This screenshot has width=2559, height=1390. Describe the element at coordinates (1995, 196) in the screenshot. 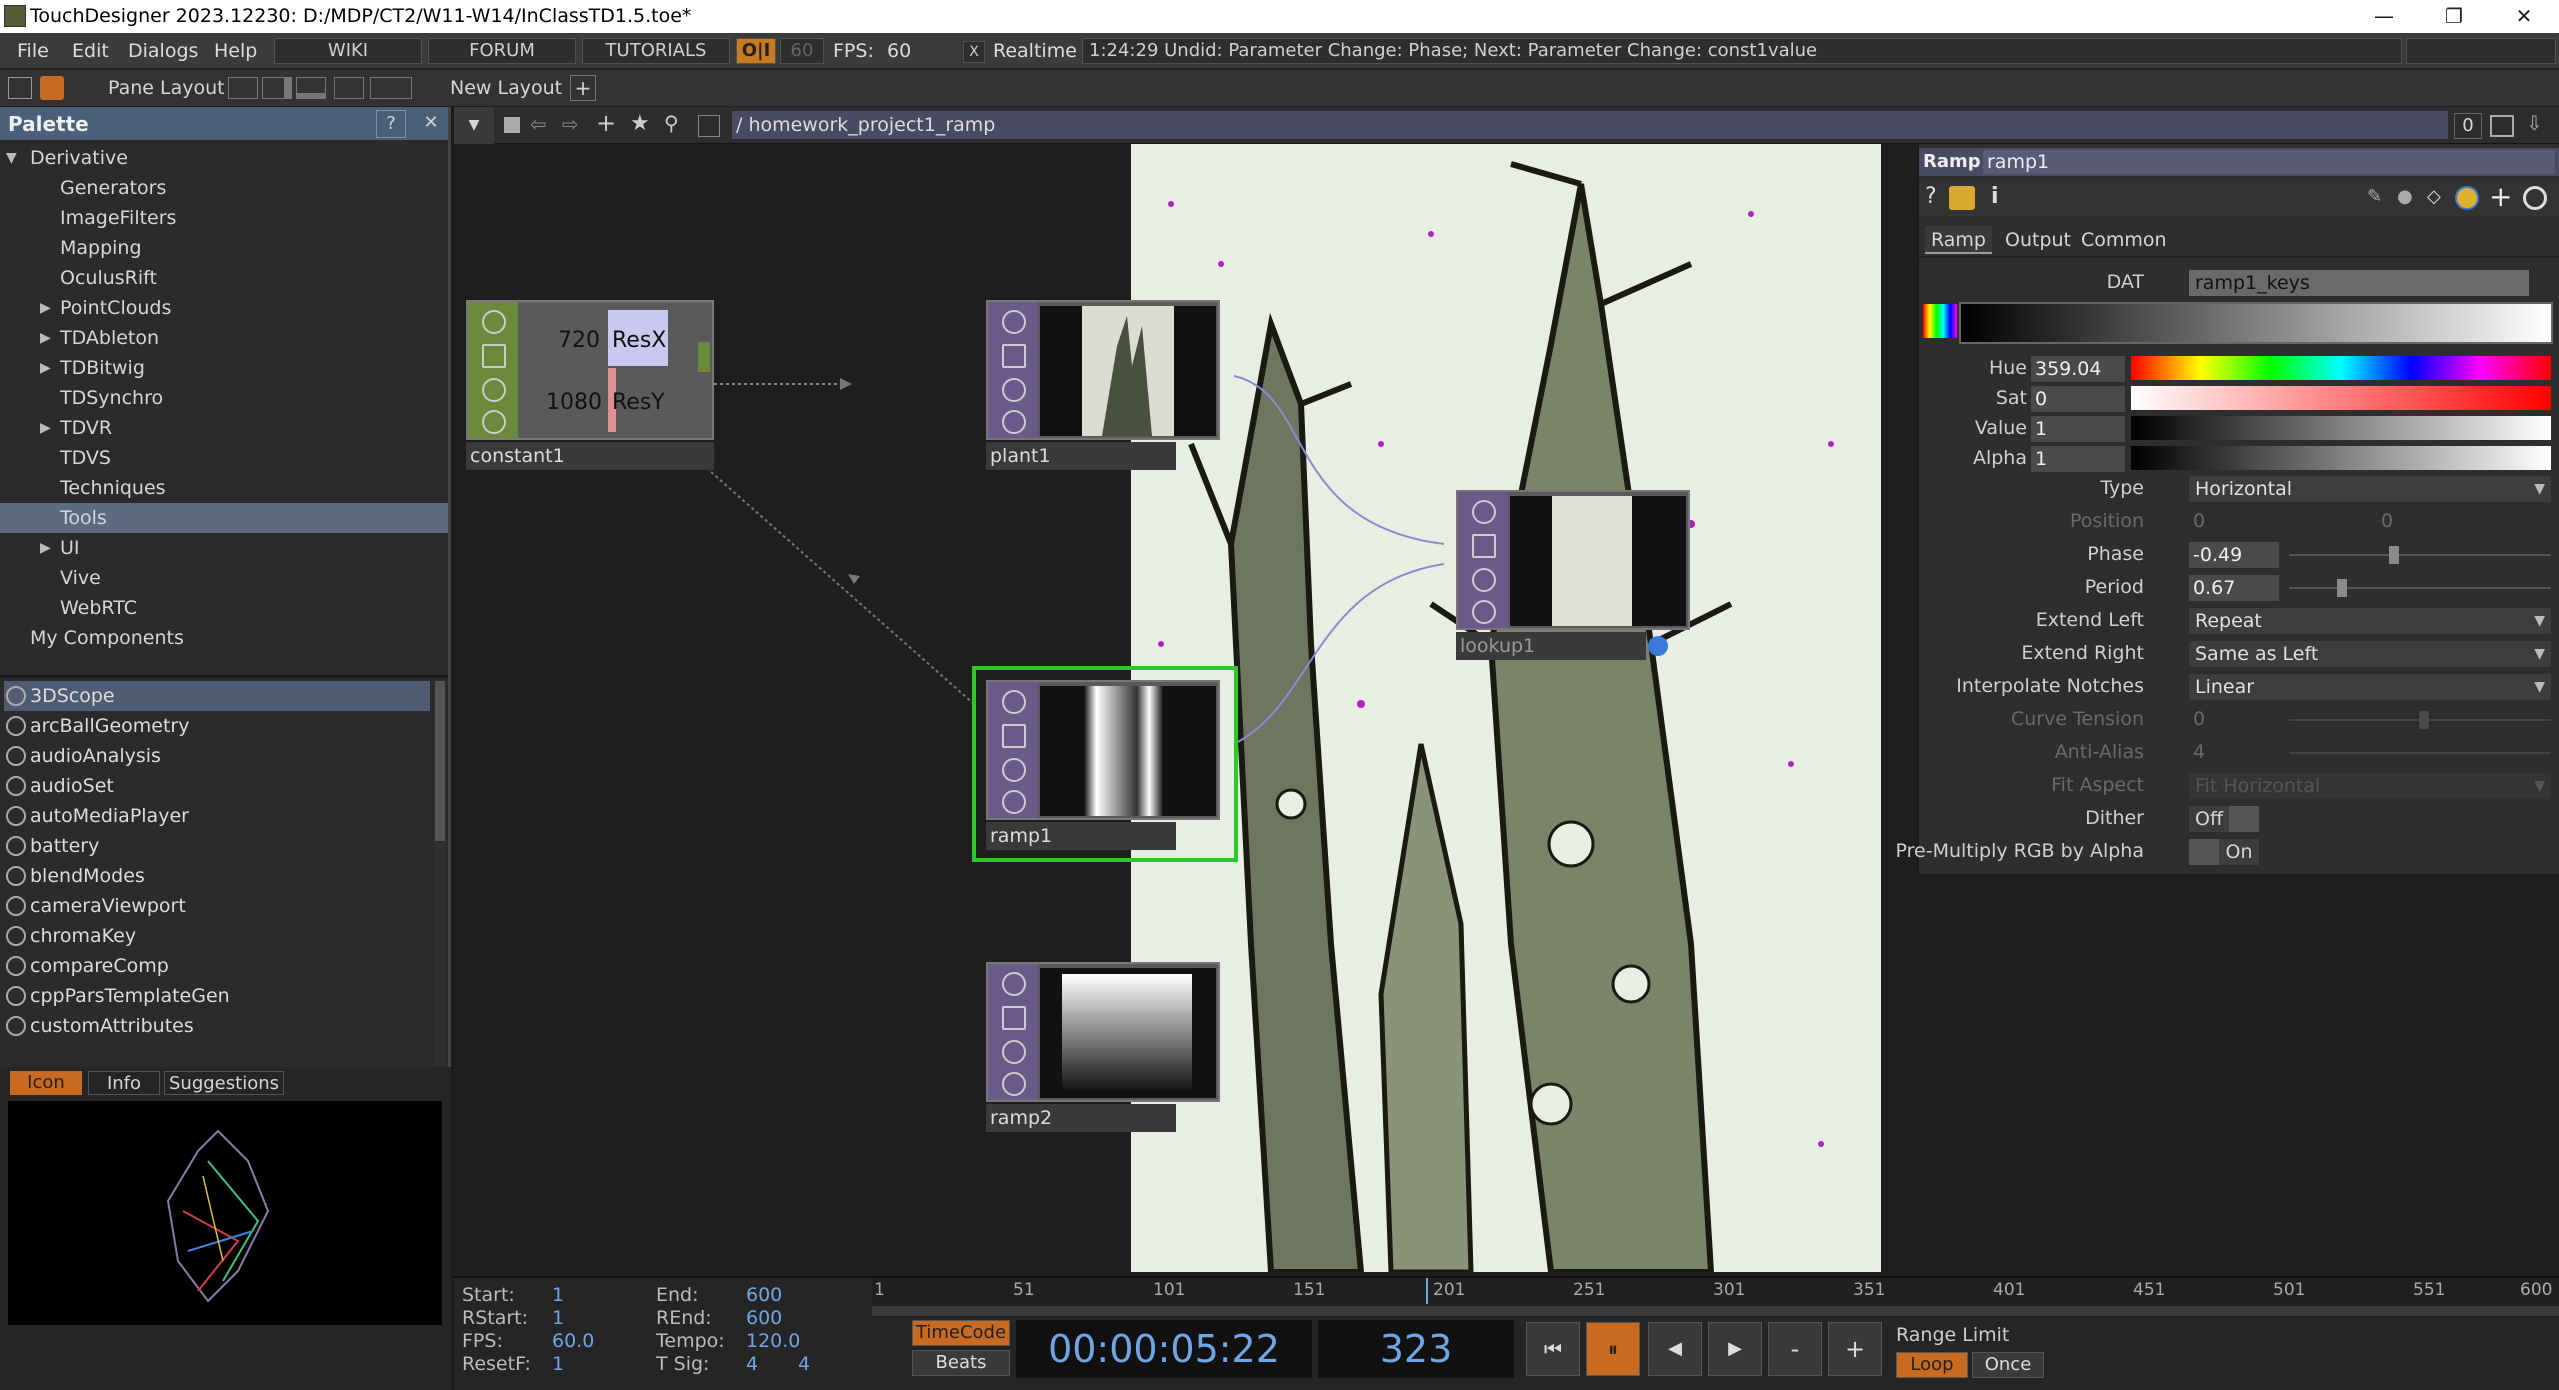

I see `info-icon: i` at that location.